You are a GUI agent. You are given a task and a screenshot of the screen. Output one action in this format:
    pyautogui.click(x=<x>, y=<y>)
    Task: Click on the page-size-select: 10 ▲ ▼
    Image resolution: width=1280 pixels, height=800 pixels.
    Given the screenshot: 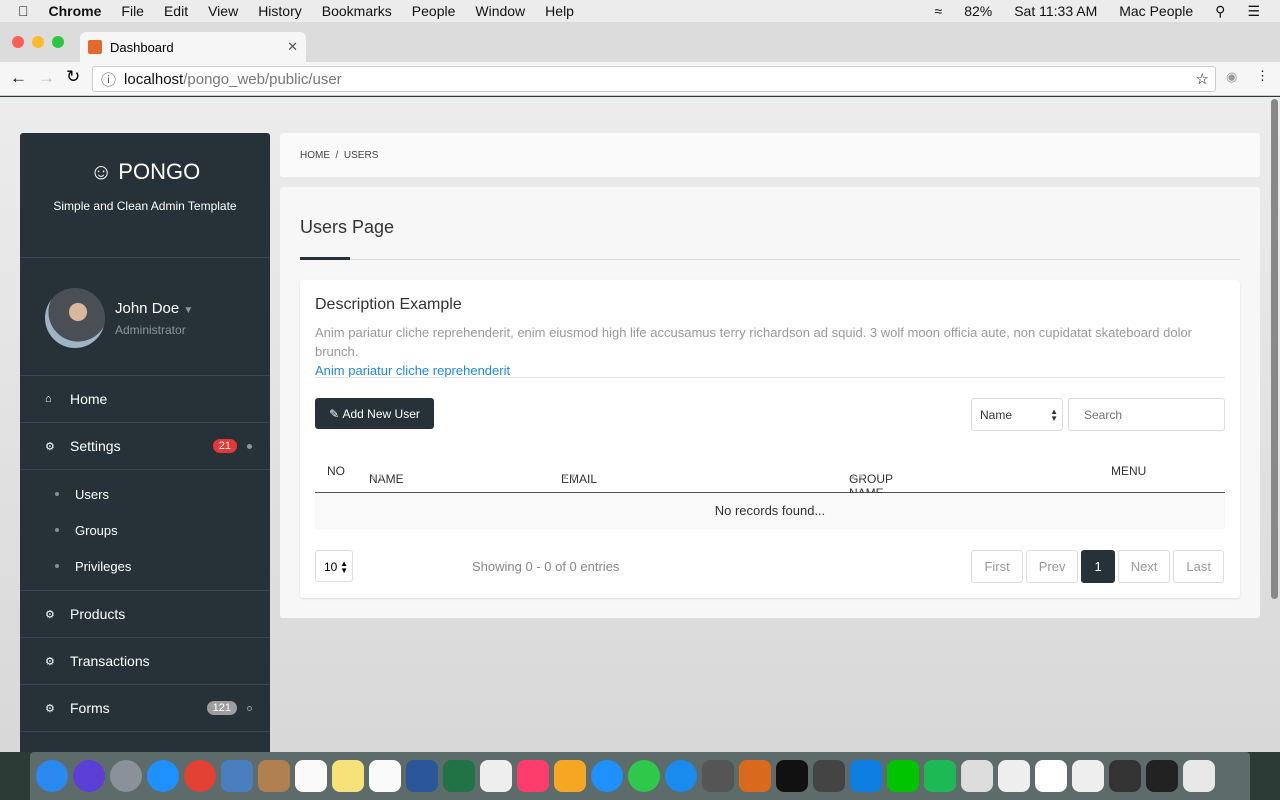 What is the action you would take?
    pyautogui.click(x=334, y=566)
    